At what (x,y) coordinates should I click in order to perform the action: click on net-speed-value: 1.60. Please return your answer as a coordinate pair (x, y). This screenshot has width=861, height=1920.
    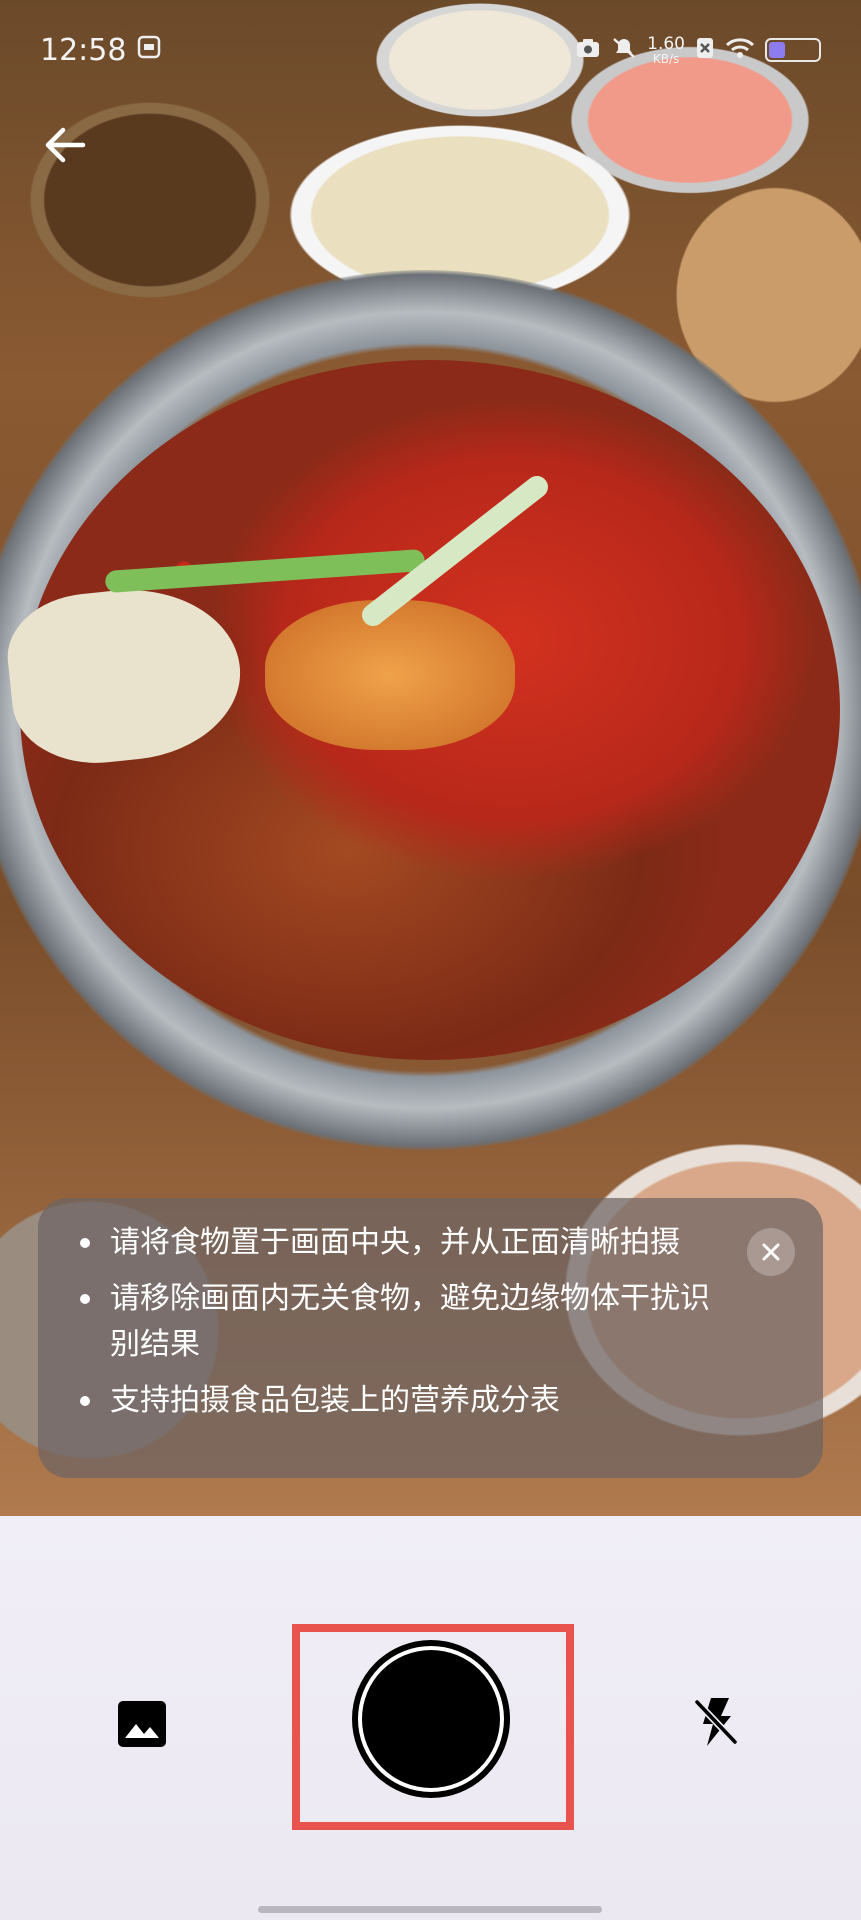
    Looking at the image, I should click on (666, 43).